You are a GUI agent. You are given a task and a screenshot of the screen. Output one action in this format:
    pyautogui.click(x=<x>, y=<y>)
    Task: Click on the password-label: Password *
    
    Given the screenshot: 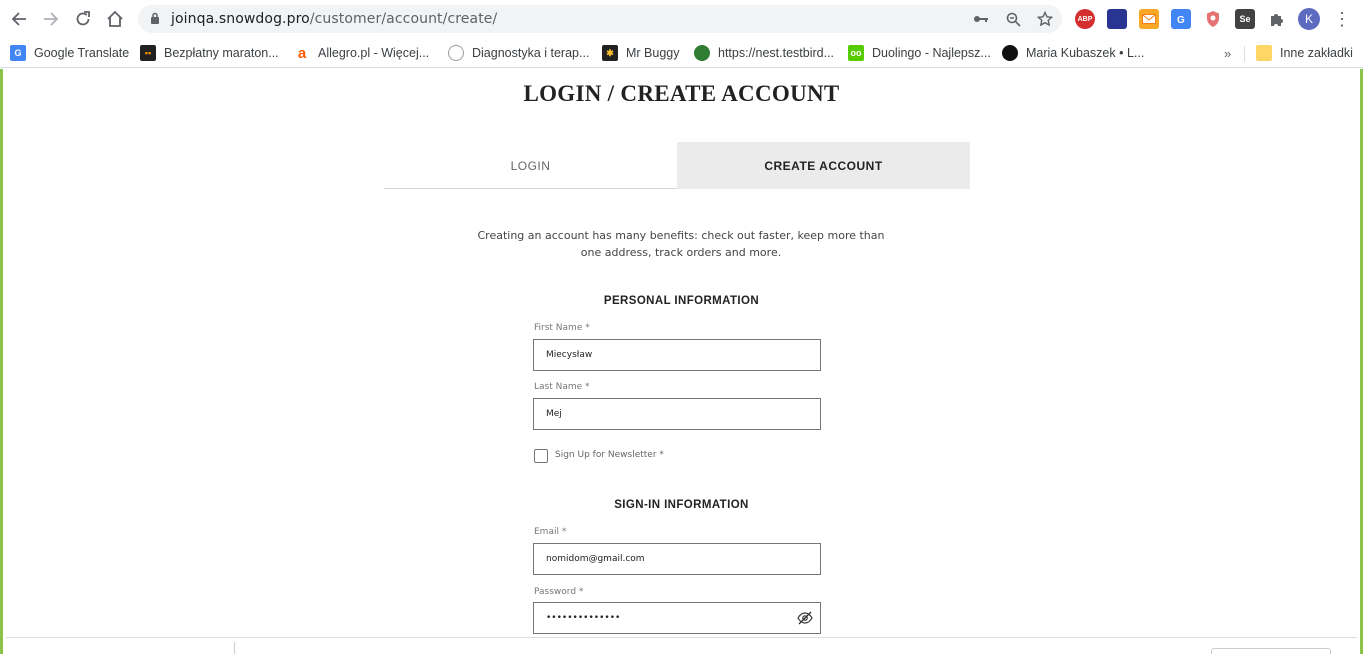 What is the action you would take?
    pyautogui.click(x=559, y=592)
    